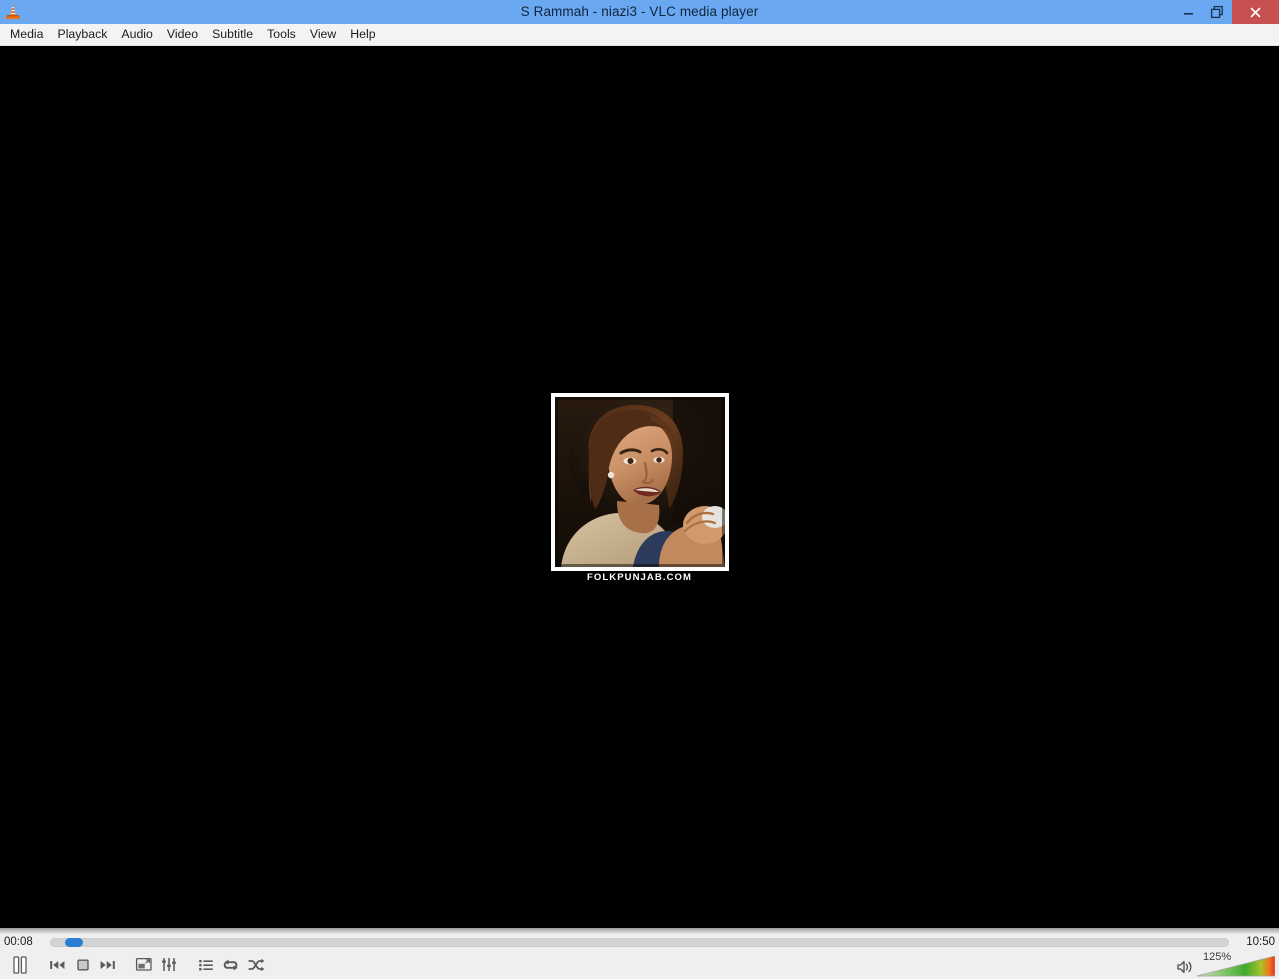  I want to click on extended-settings-button, so click(168, 964).